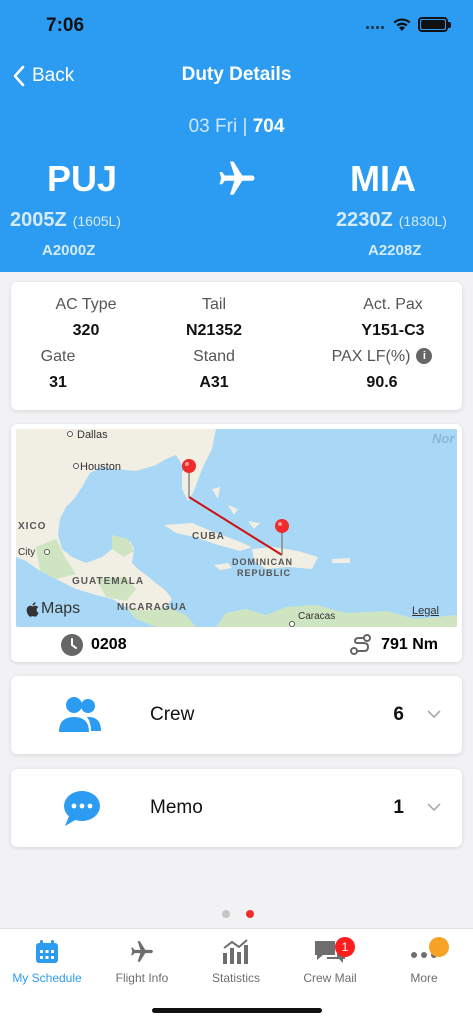 This screenshot has height=1024, width=473. I want to click on gate-value: 31, so click(58, 382).